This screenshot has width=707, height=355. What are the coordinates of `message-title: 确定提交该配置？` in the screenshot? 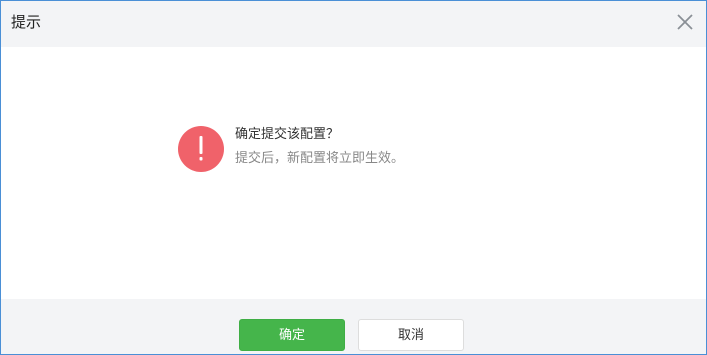 It's located at (287, 134).